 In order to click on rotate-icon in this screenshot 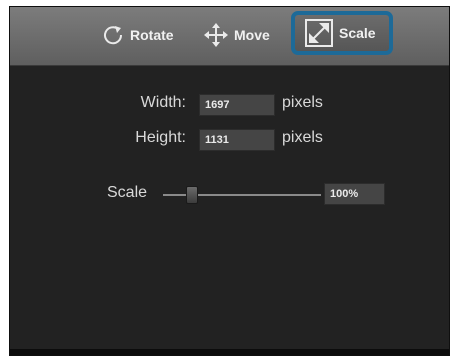, I will do `click(113, 35)`.